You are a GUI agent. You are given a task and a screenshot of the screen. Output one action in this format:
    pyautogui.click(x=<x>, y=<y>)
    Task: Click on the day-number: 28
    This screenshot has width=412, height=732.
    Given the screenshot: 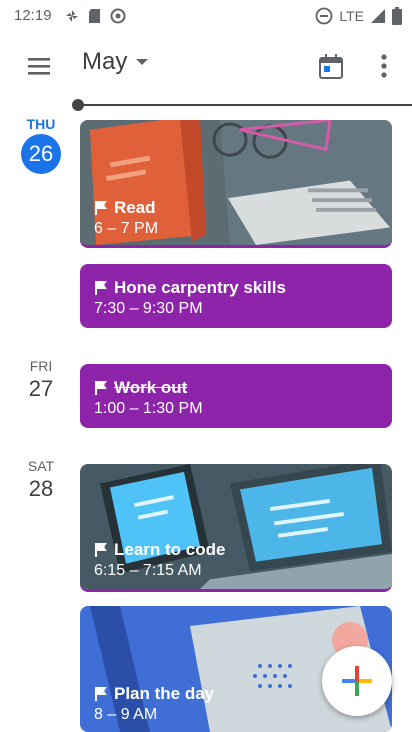 What is the action you would take?
    pyautogui.click(x=41, y=488)
    